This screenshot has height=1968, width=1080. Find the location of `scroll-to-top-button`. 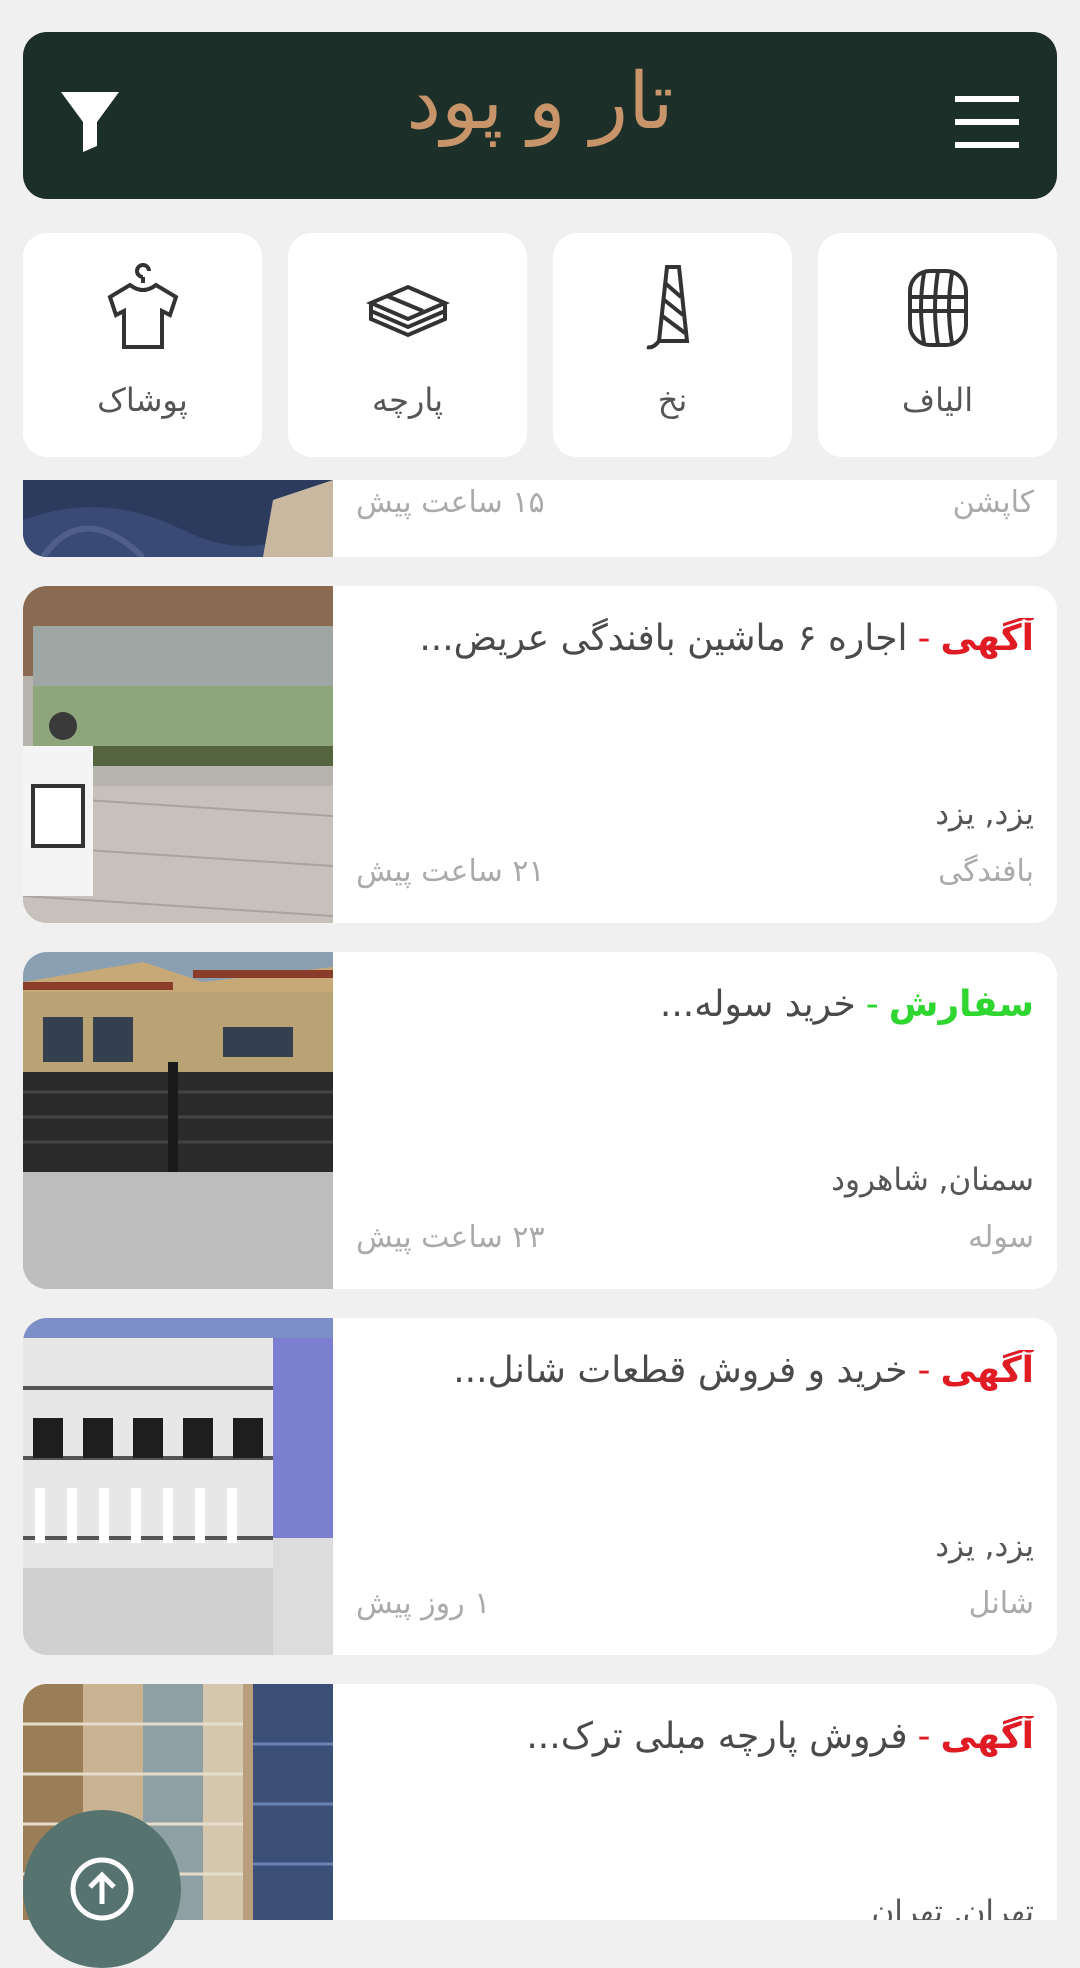

scroll-to-top-button is located at coordinates (102, 1889).